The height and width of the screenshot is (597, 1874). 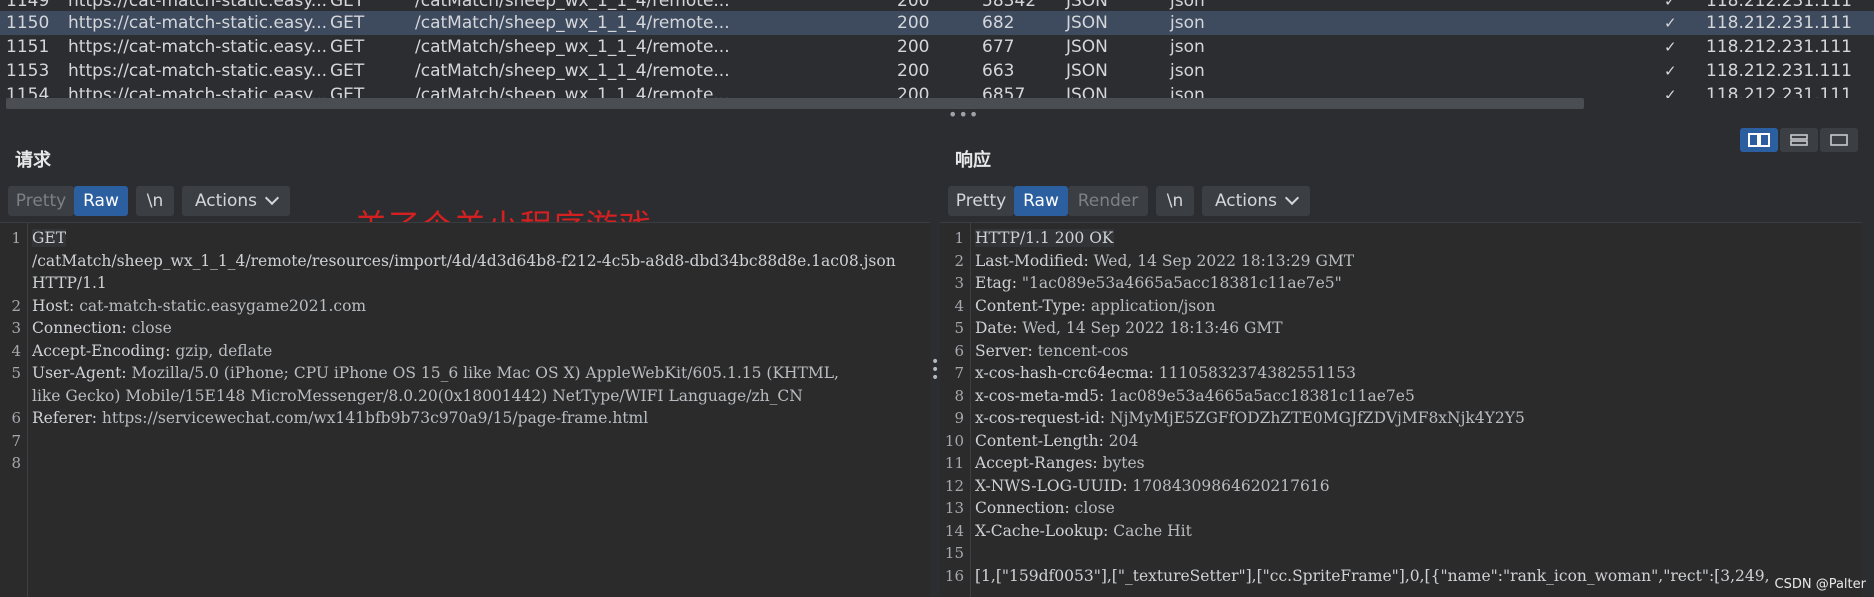 What do you see at coordinates (236, 201) in the screenshot?
I see `request-actions-menu: Actions` at bounding box center [236, 201].